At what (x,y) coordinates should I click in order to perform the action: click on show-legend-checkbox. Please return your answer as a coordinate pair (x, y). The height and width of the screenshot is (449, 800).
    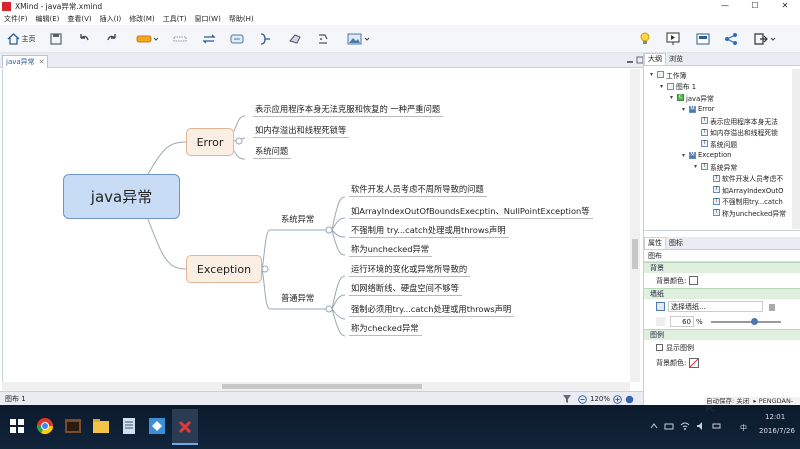
    Looking at the image, I should click on (659, 347).